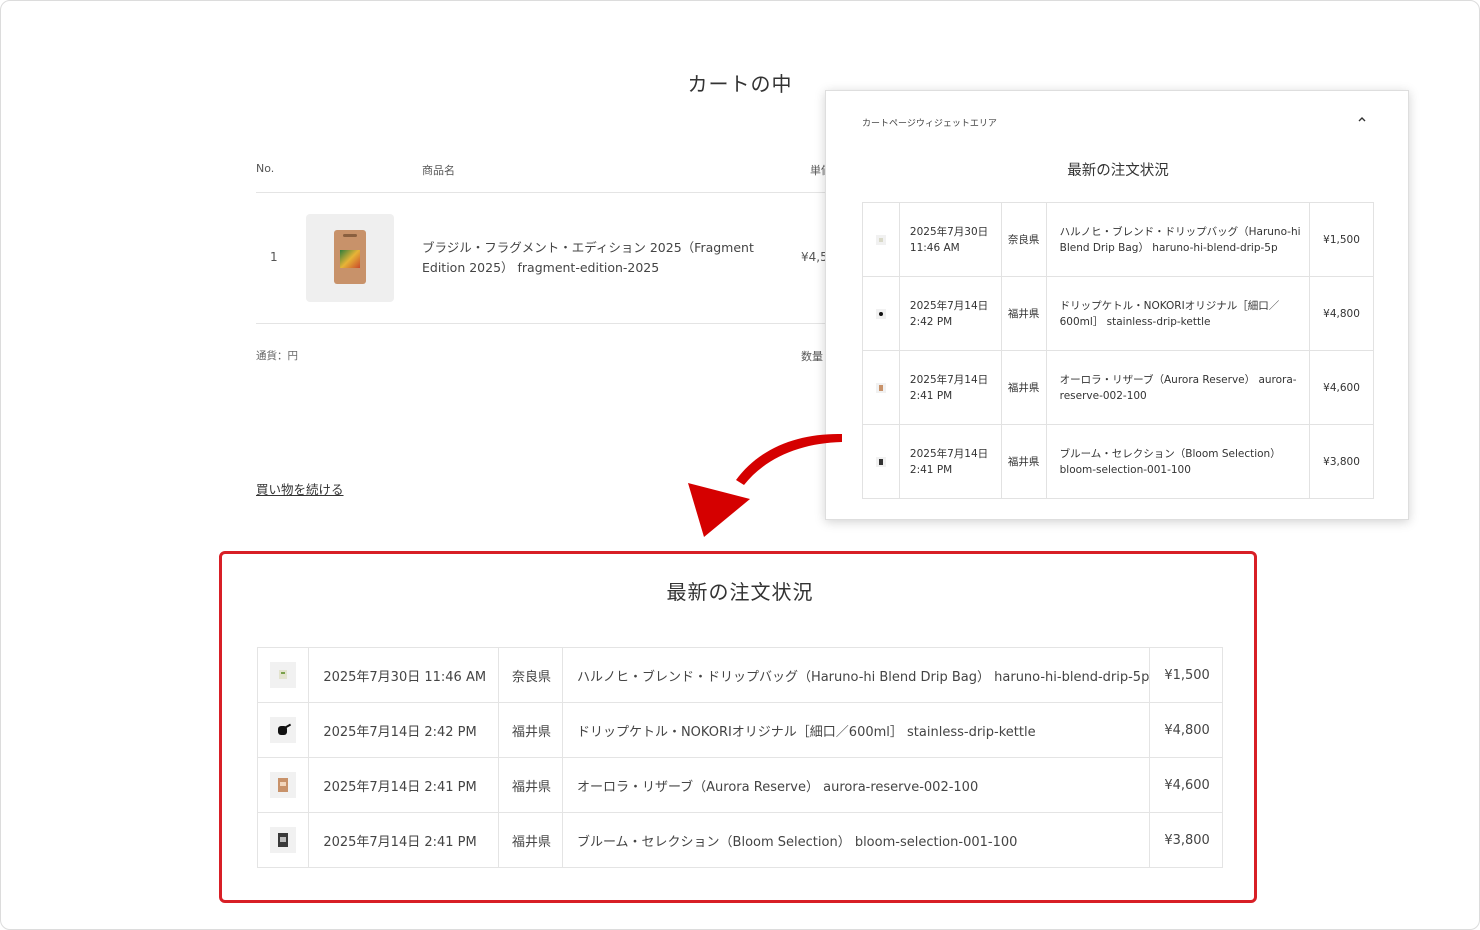  I want to click on chevron-up-icon, so click(1362, 120).